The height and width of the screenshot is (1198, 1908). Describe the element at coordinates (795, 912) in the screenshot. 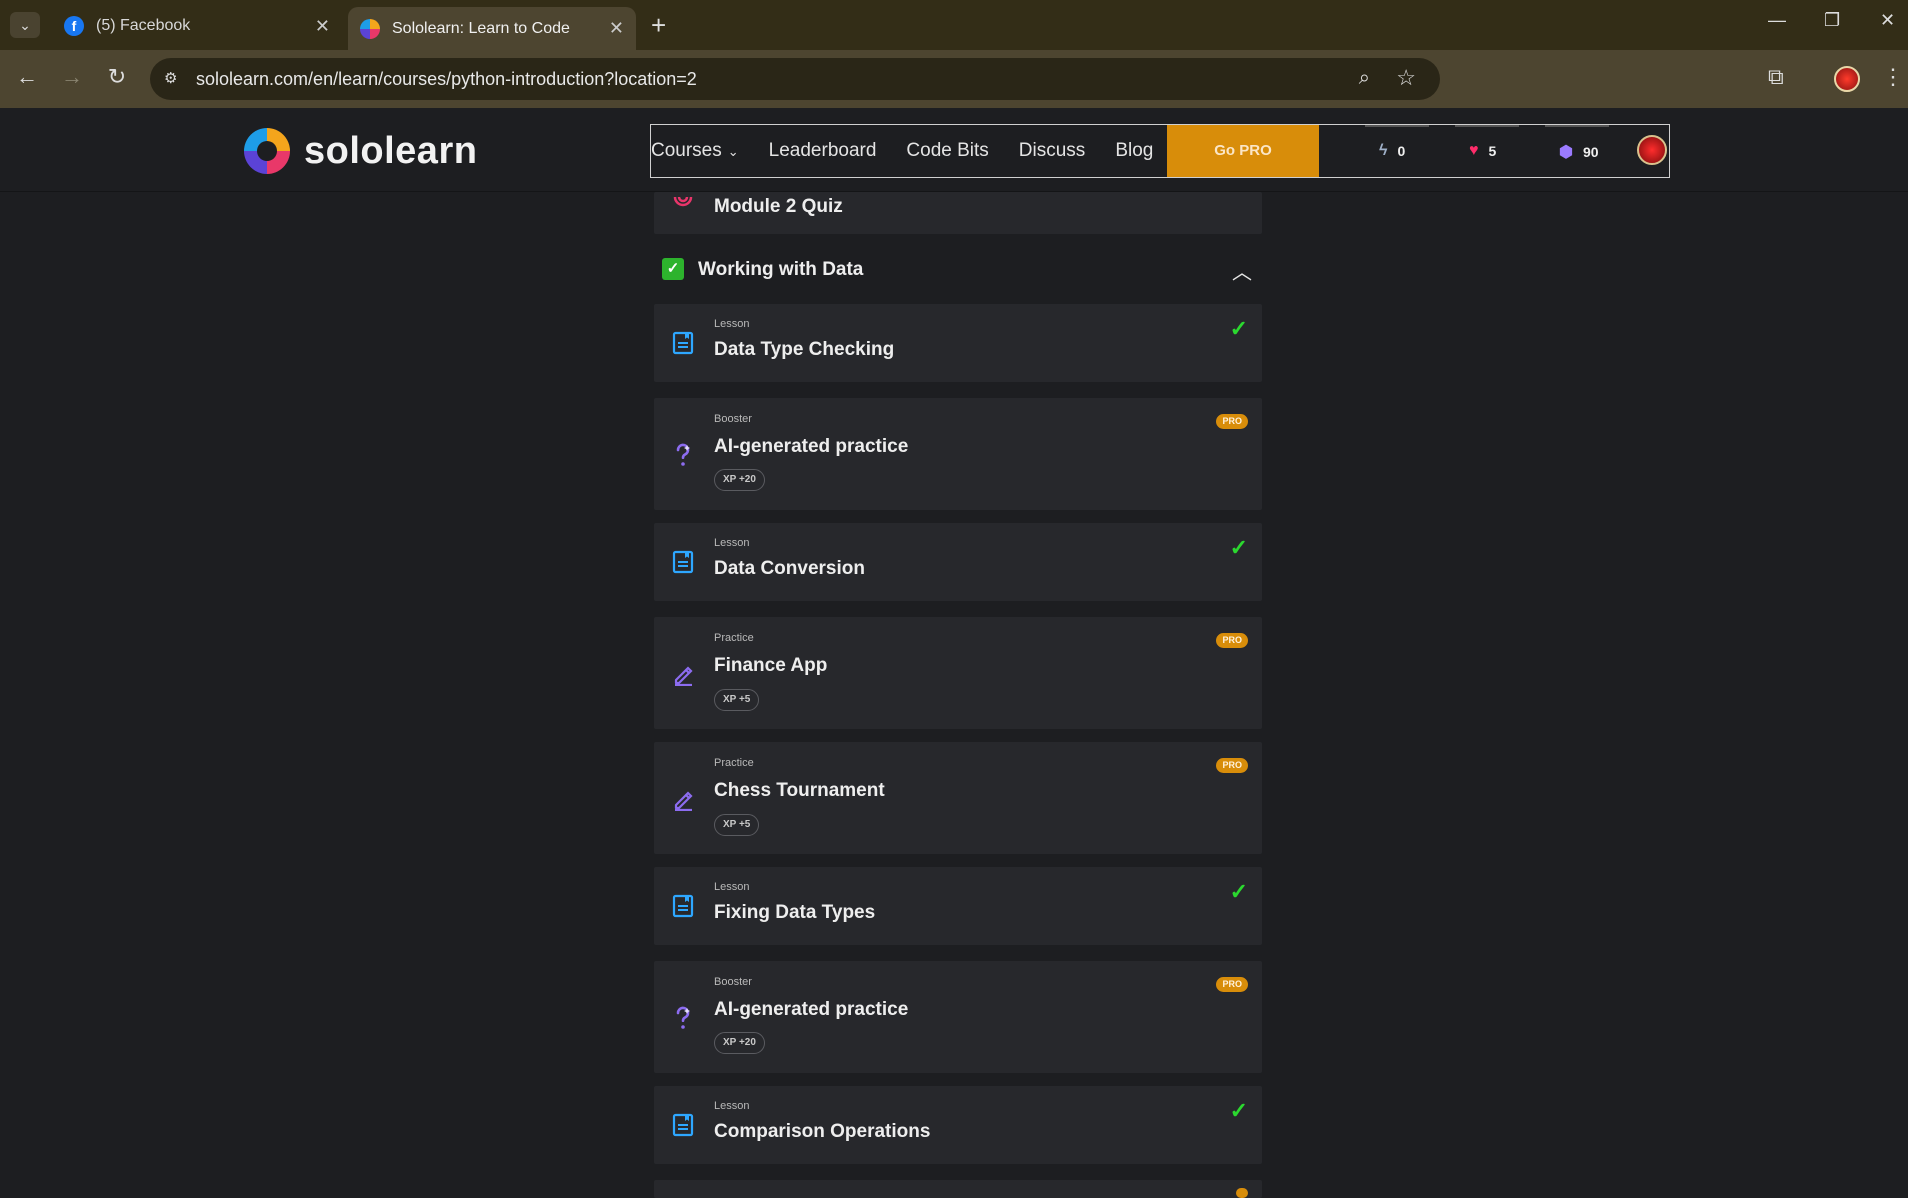

I see `item-title: Fixing Data Types` at that location.